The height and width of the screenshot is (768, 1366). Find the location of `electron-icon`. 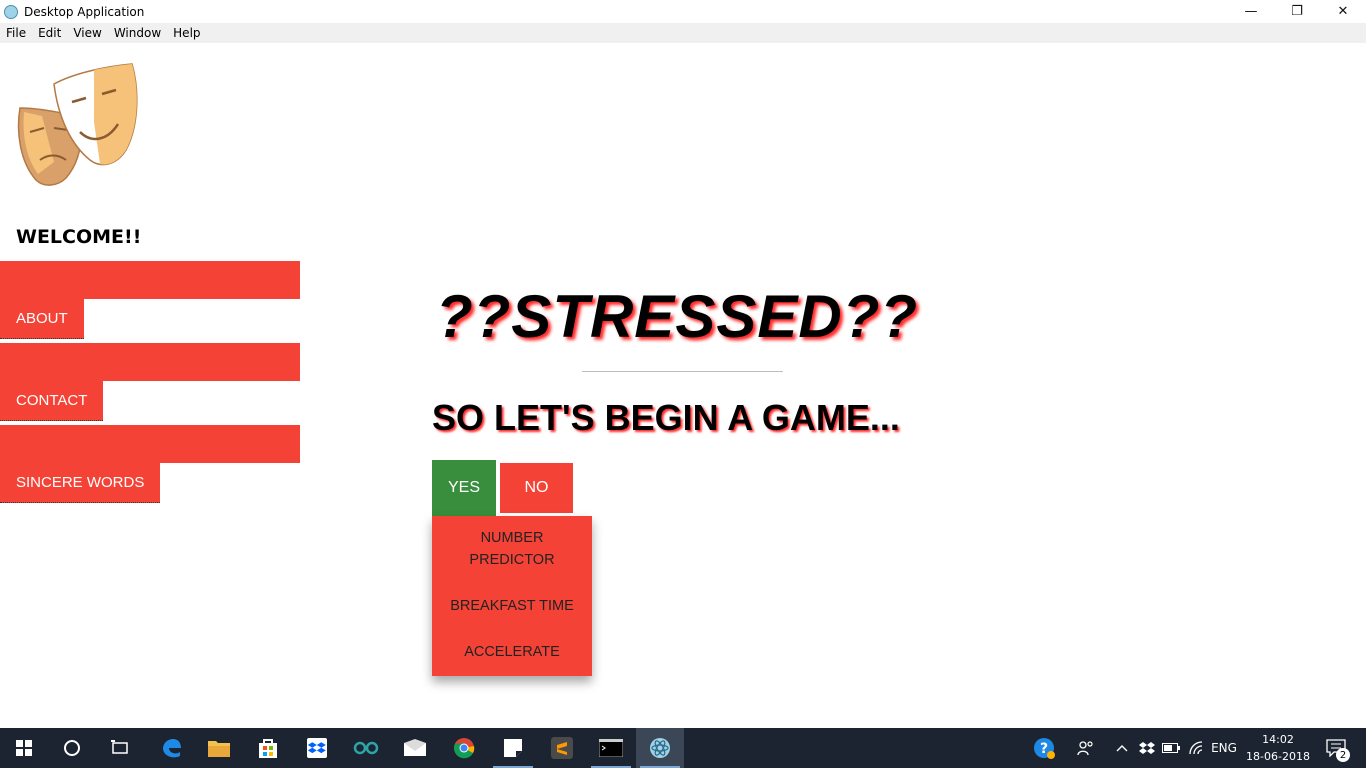

electron-icon is located at coordinates (660, 748).